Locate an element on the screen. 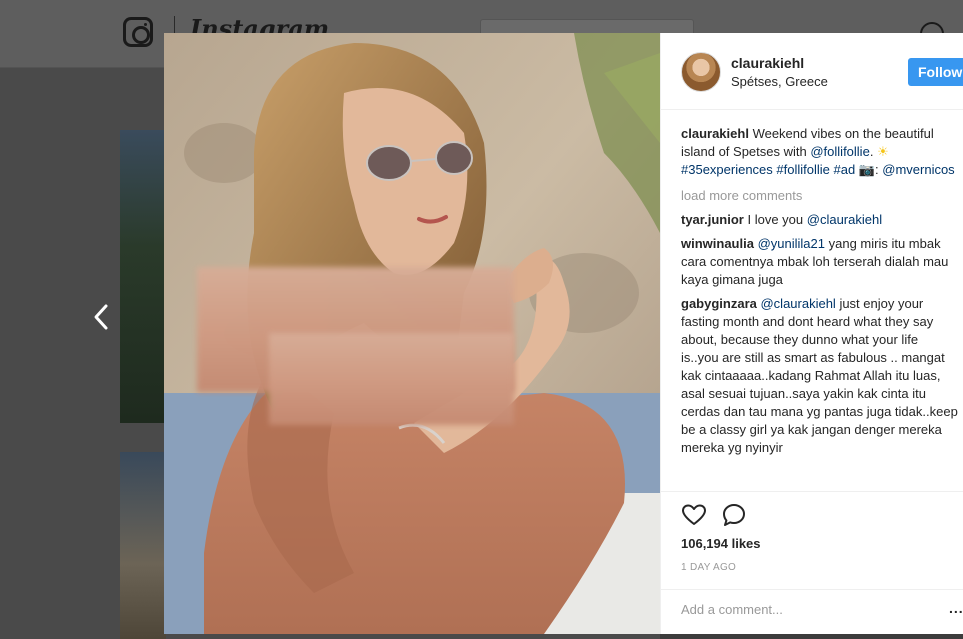 The image size is (963, 639). sun-emoji-icon: ☀ is located at coordinates (883, 151).